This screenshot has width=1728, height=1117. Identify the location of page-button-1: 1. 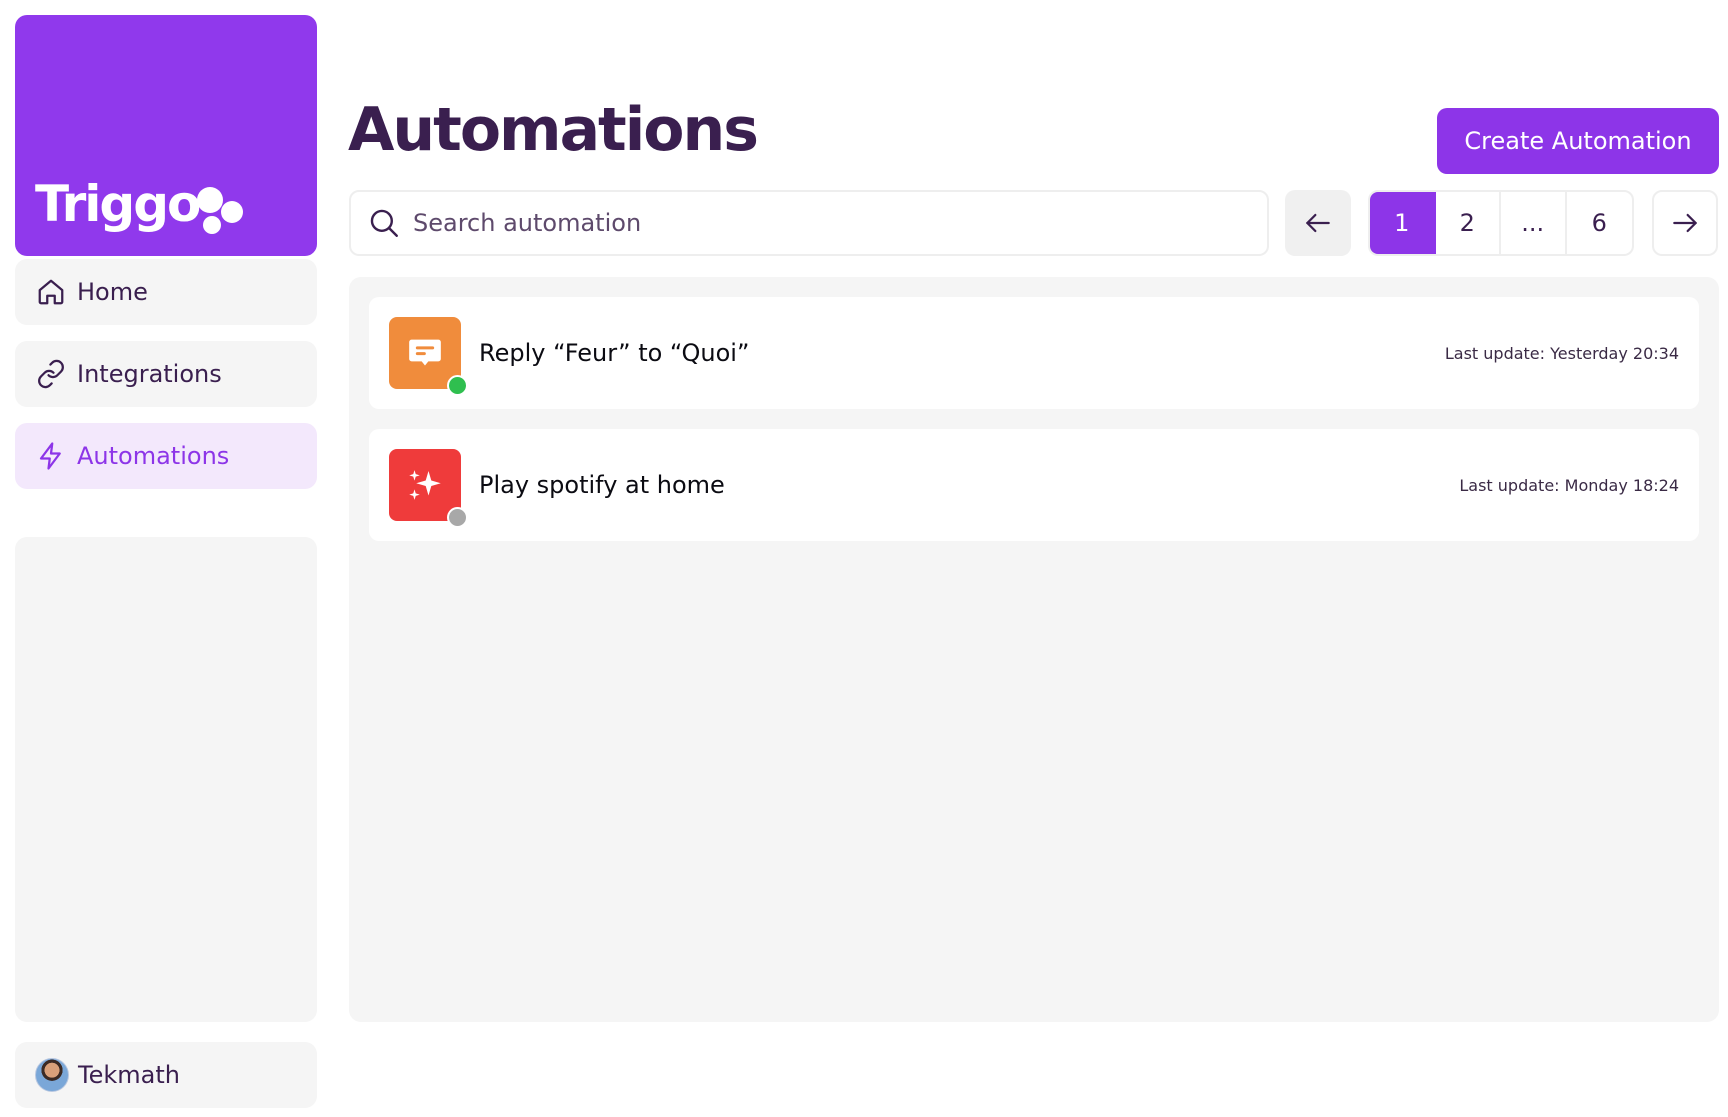
(1403, 223).